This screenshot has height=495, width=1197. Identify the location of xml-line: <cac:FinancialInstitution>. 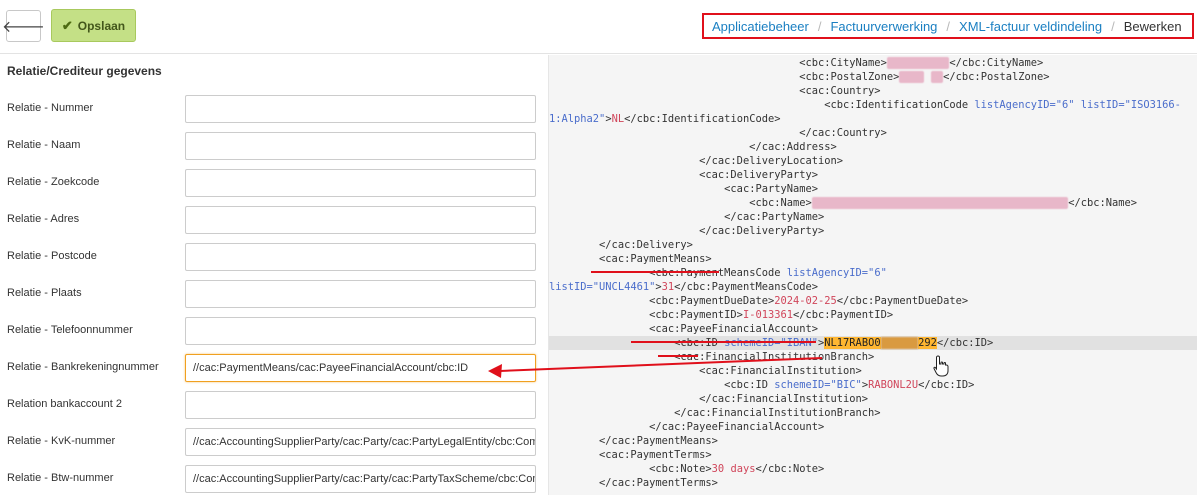
(873, 371).